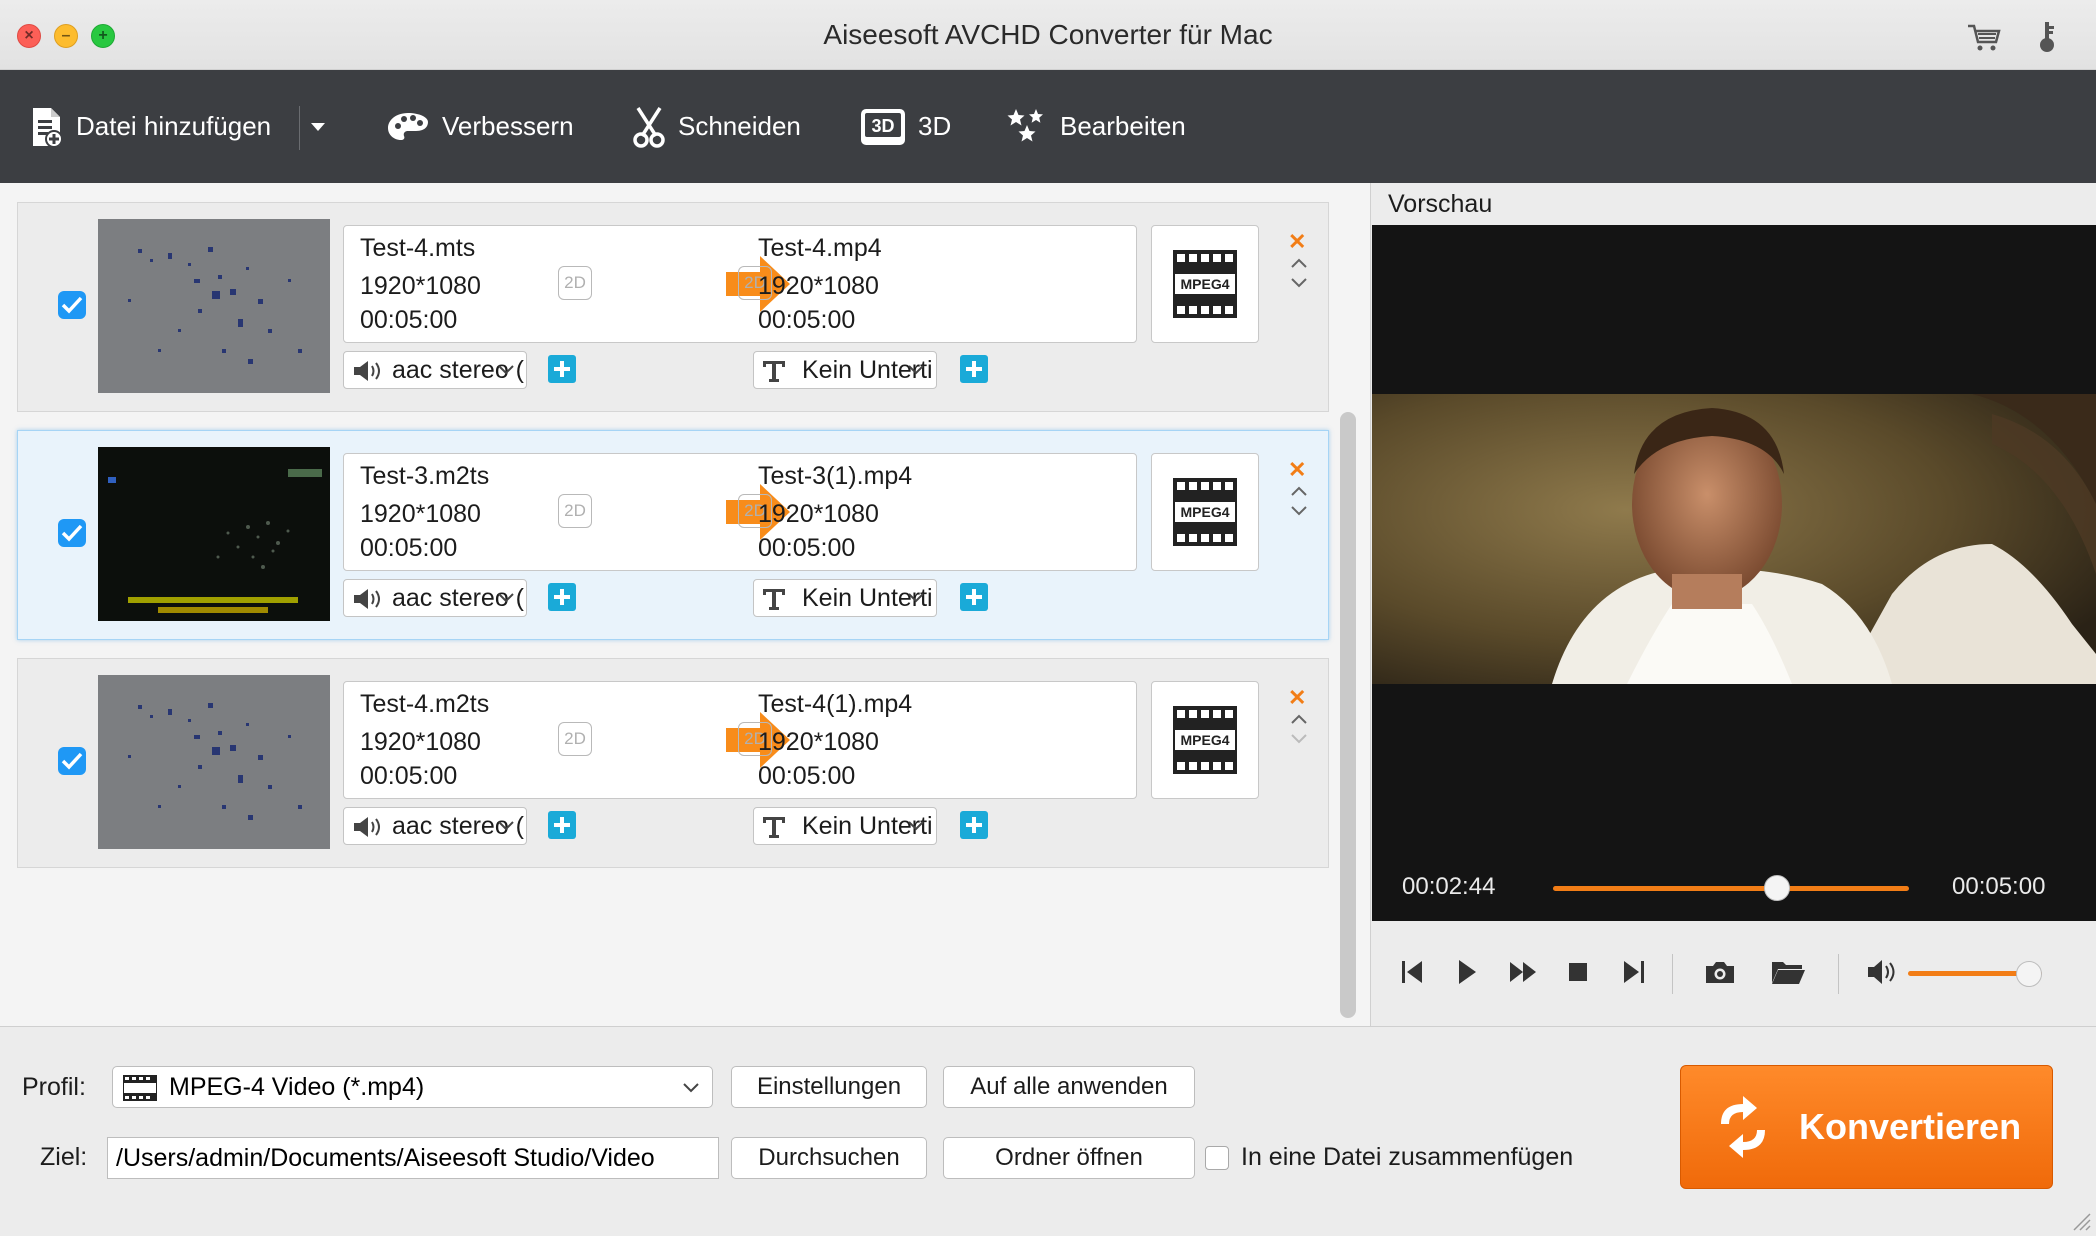 This screenshot has width=2096, height=1236. I want to click on volume-handle, so click(2028, 974).